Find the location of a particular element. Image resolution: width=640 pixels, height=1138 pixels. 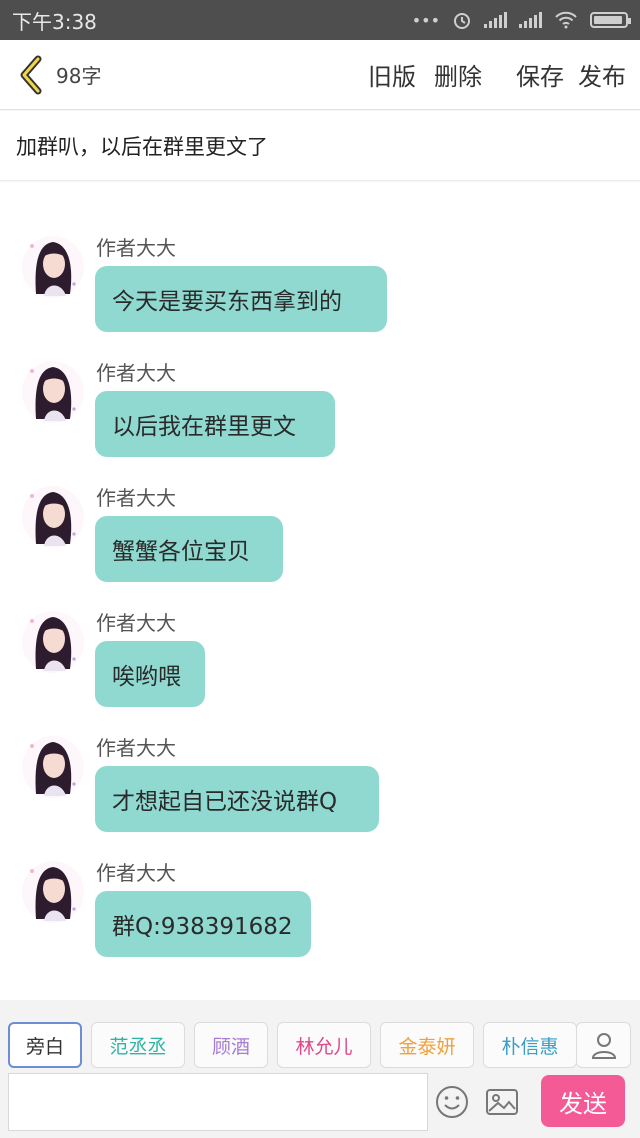

role-chip: 顾酒 is located at coordinates (231, 1045).